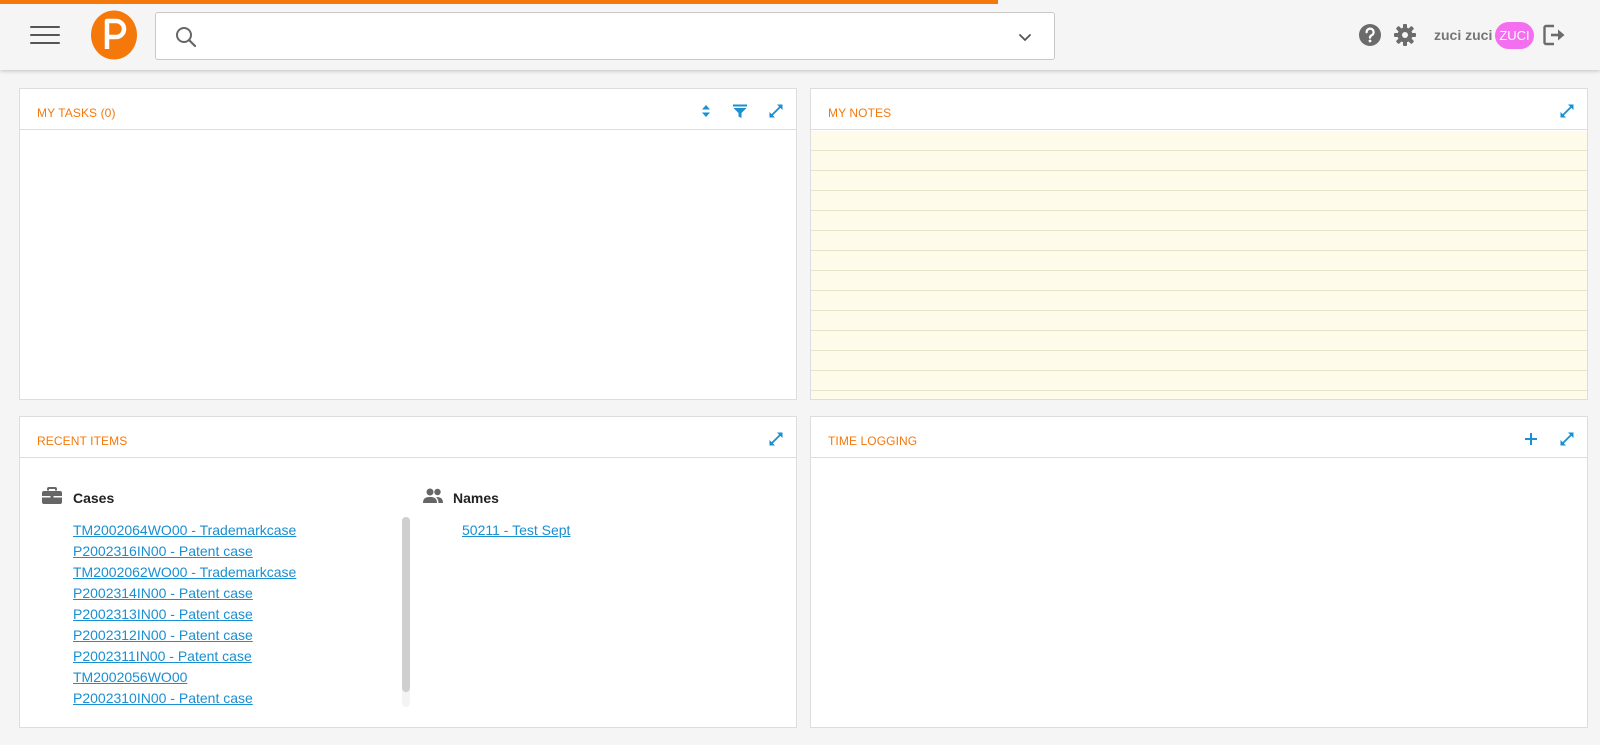  Describe the element at coordinates (598, 36) in the screenshot. I see `search-input` at that location.